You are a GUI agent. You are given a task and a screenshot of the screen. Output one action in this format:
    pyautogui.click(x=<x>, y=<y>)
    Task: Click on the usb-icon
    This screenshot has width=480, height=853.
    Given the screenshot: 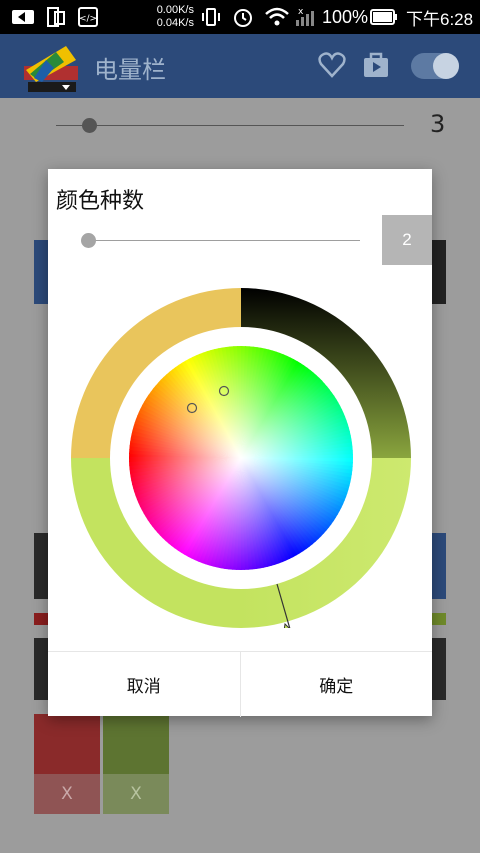 What is the action you would take?
    pyautogui.click(x=23, y=17)
    